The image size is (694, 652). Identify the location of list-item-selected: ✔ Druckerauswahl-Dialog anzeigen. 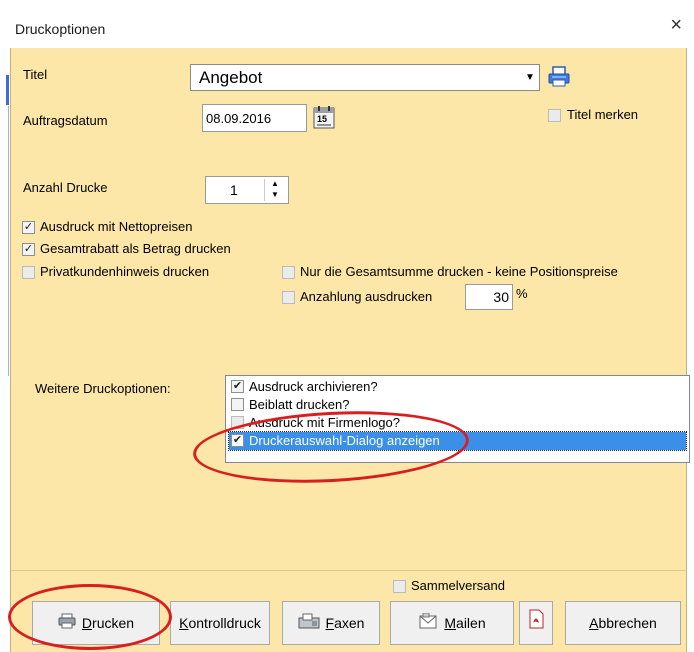
(457, 441).